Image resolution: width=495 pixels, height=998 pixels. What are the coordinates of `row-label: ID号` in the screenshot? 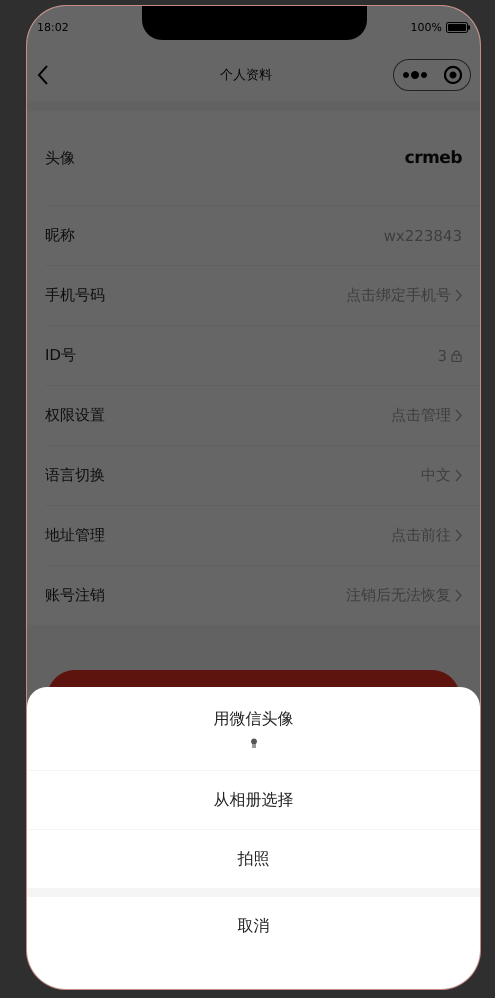 It's located at (61, 355).